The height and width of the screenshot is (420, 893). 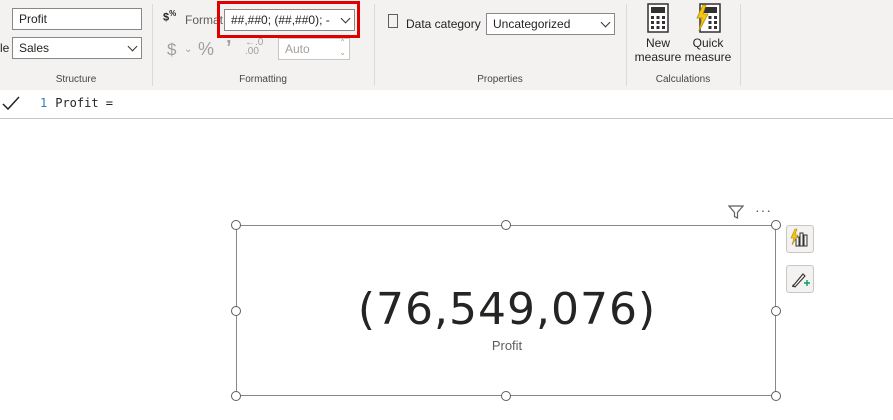 I want to click on quick-measure-label-2: measure, so click(x=708, y=57).